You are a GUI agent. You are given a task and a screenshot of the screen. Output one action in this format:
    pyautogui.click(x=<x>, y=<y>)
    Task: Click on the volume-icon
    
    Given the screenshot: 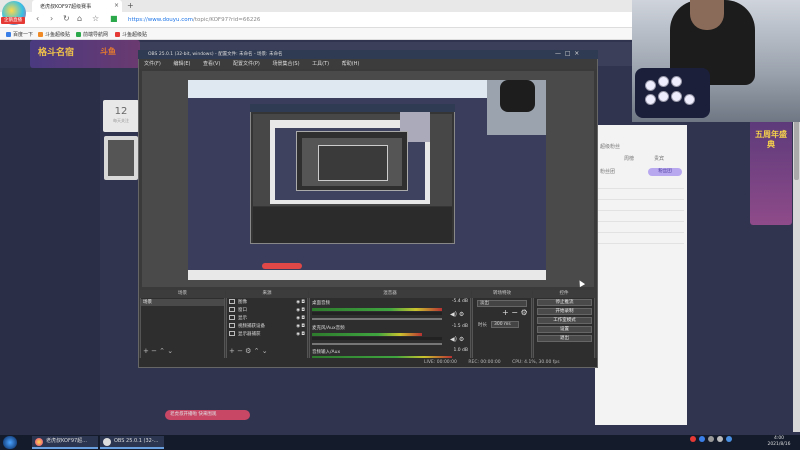 What is the action you would take?
    pyautogui.click(x=720, y=439)
    